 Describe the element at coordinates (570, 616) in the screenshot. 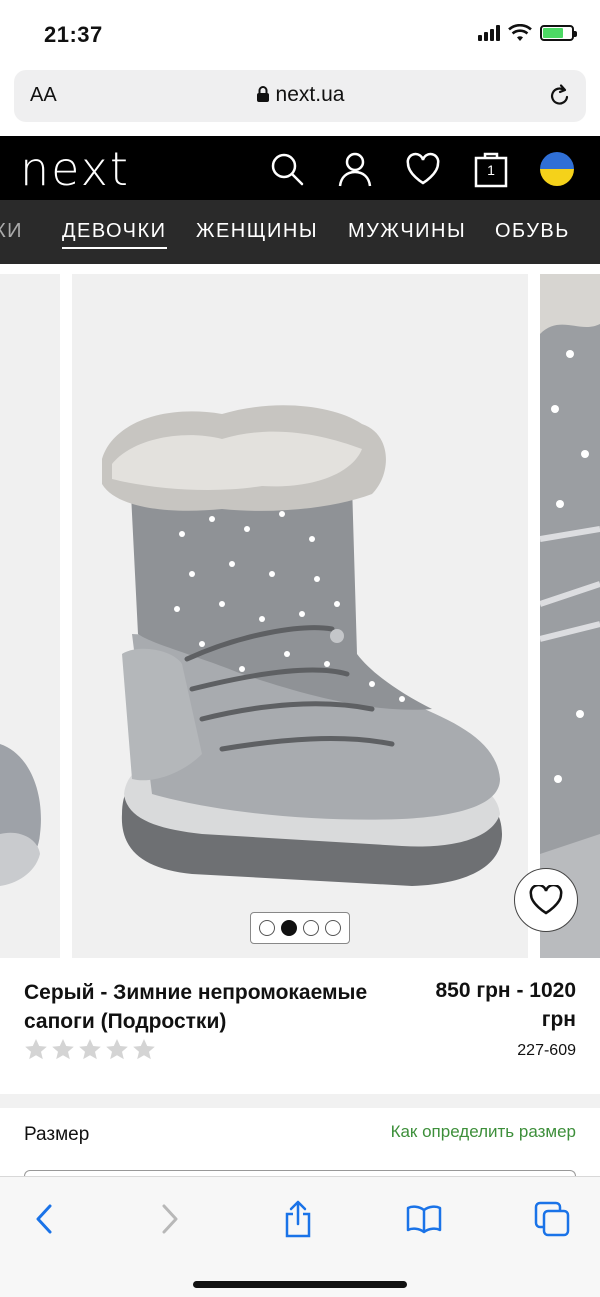

I see `gallery-slide-next` at that location.